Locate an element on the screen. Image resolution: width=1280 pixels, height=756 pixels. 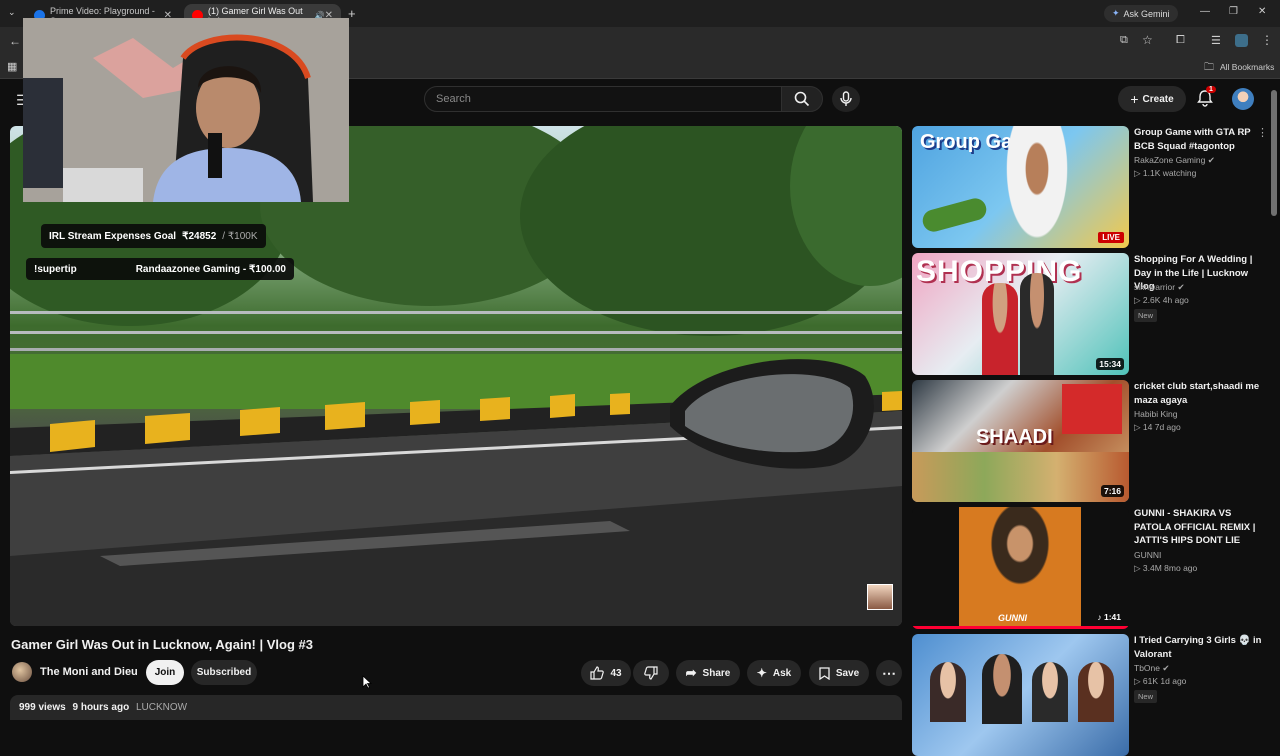
video-thumbnail: SHAADI 7:16 is located at coordinates (1020, 441).